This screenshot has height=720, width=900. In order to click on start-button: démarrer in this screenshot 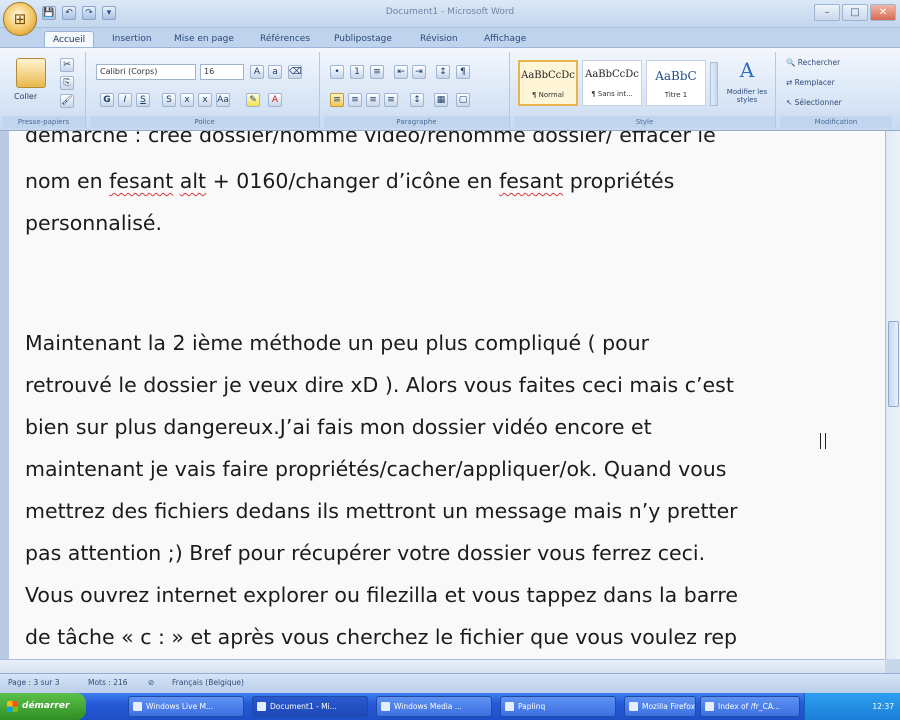, I will do `click(43, 706)`.